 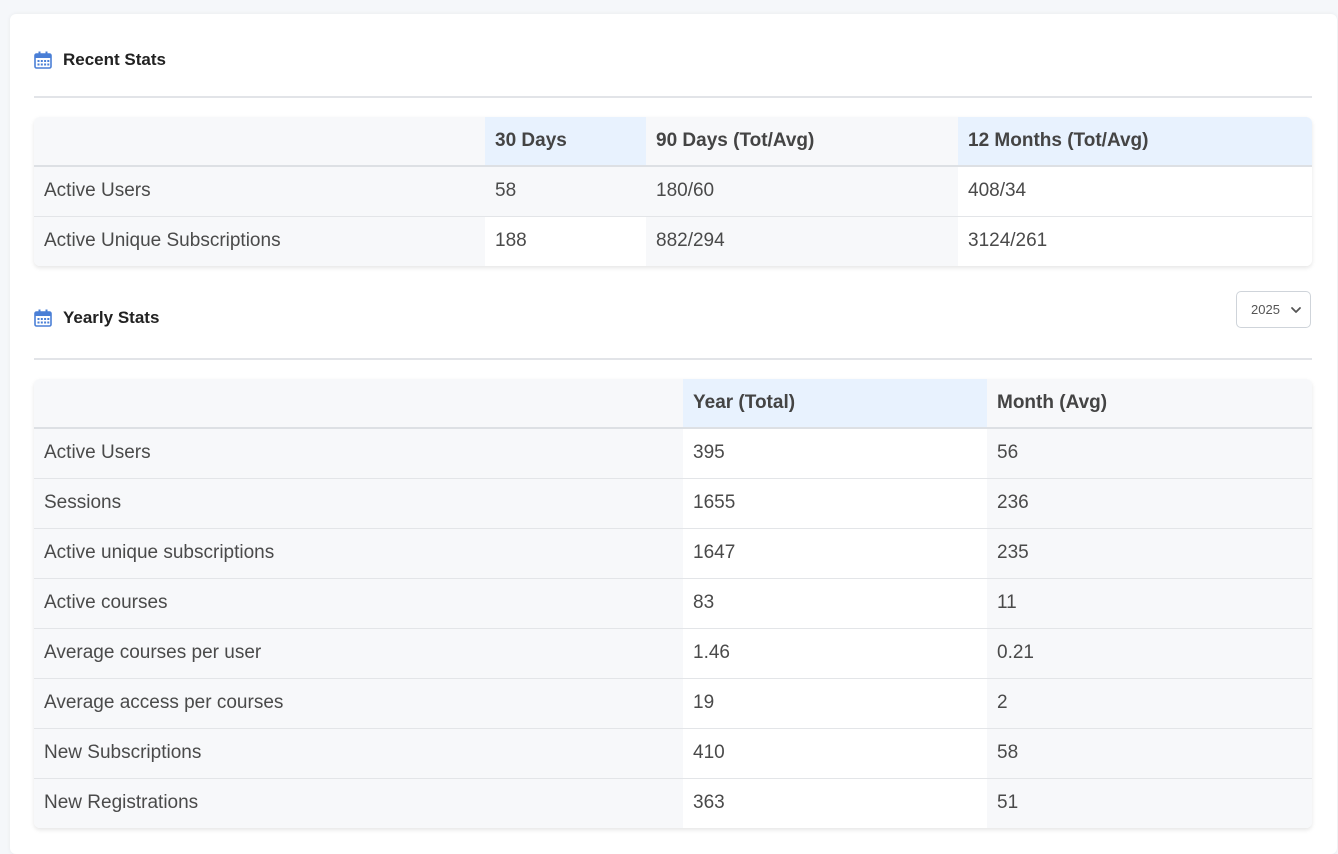 I want to click on table-header-row: Year (Total) Month (Avg), so click(x=673, y=404).